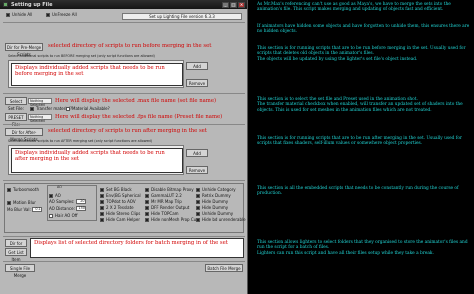 The height and width of the screenshot is (294, 474). Describe the element at coordinates (163, 195) in the screenshot. I see `option-checkbox: GammaLUT 2.2` at that location.